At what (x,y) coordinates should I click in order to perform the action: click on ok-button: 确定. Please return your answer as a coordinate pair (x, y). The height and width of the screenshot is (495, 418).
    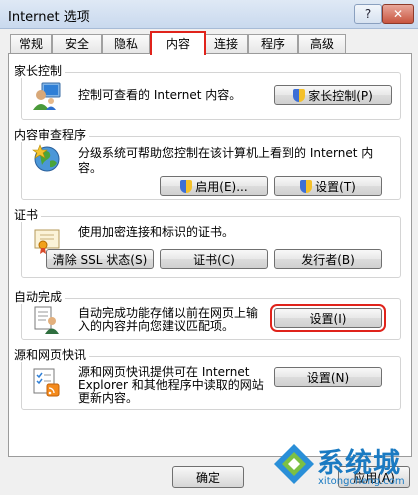
    Looking at the image, I should click on (208, 477).